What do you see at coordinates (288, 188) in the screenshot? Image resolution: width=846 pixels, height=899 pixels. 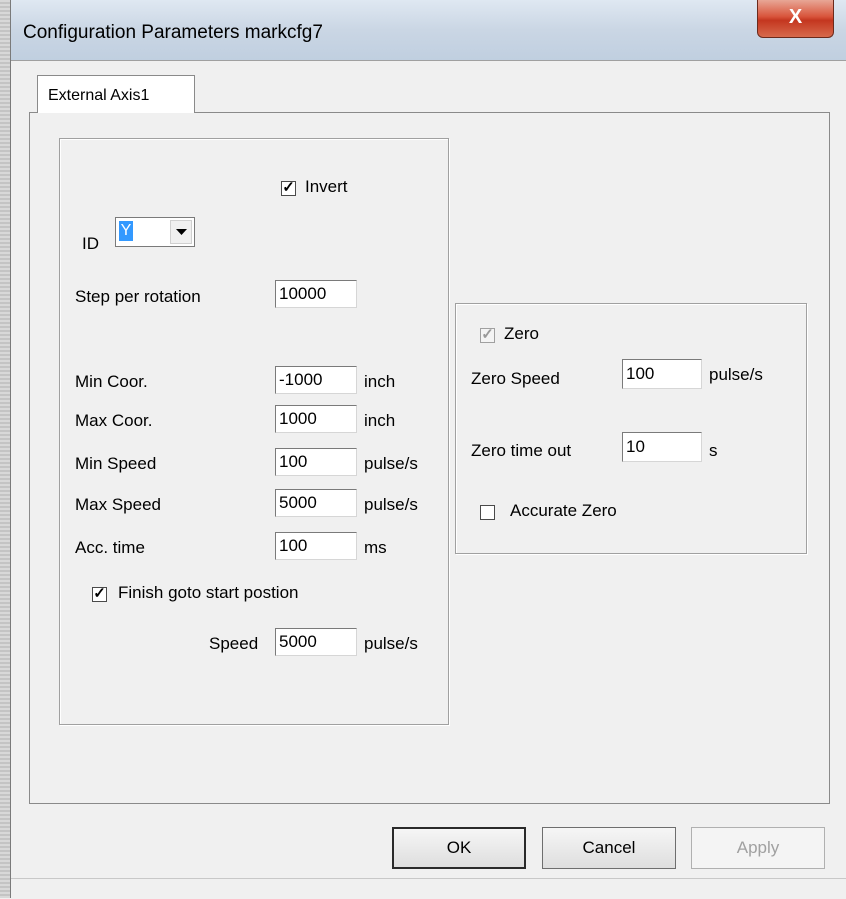 I see `invert-checkbox: ✓` at bounding box center [288, 188].